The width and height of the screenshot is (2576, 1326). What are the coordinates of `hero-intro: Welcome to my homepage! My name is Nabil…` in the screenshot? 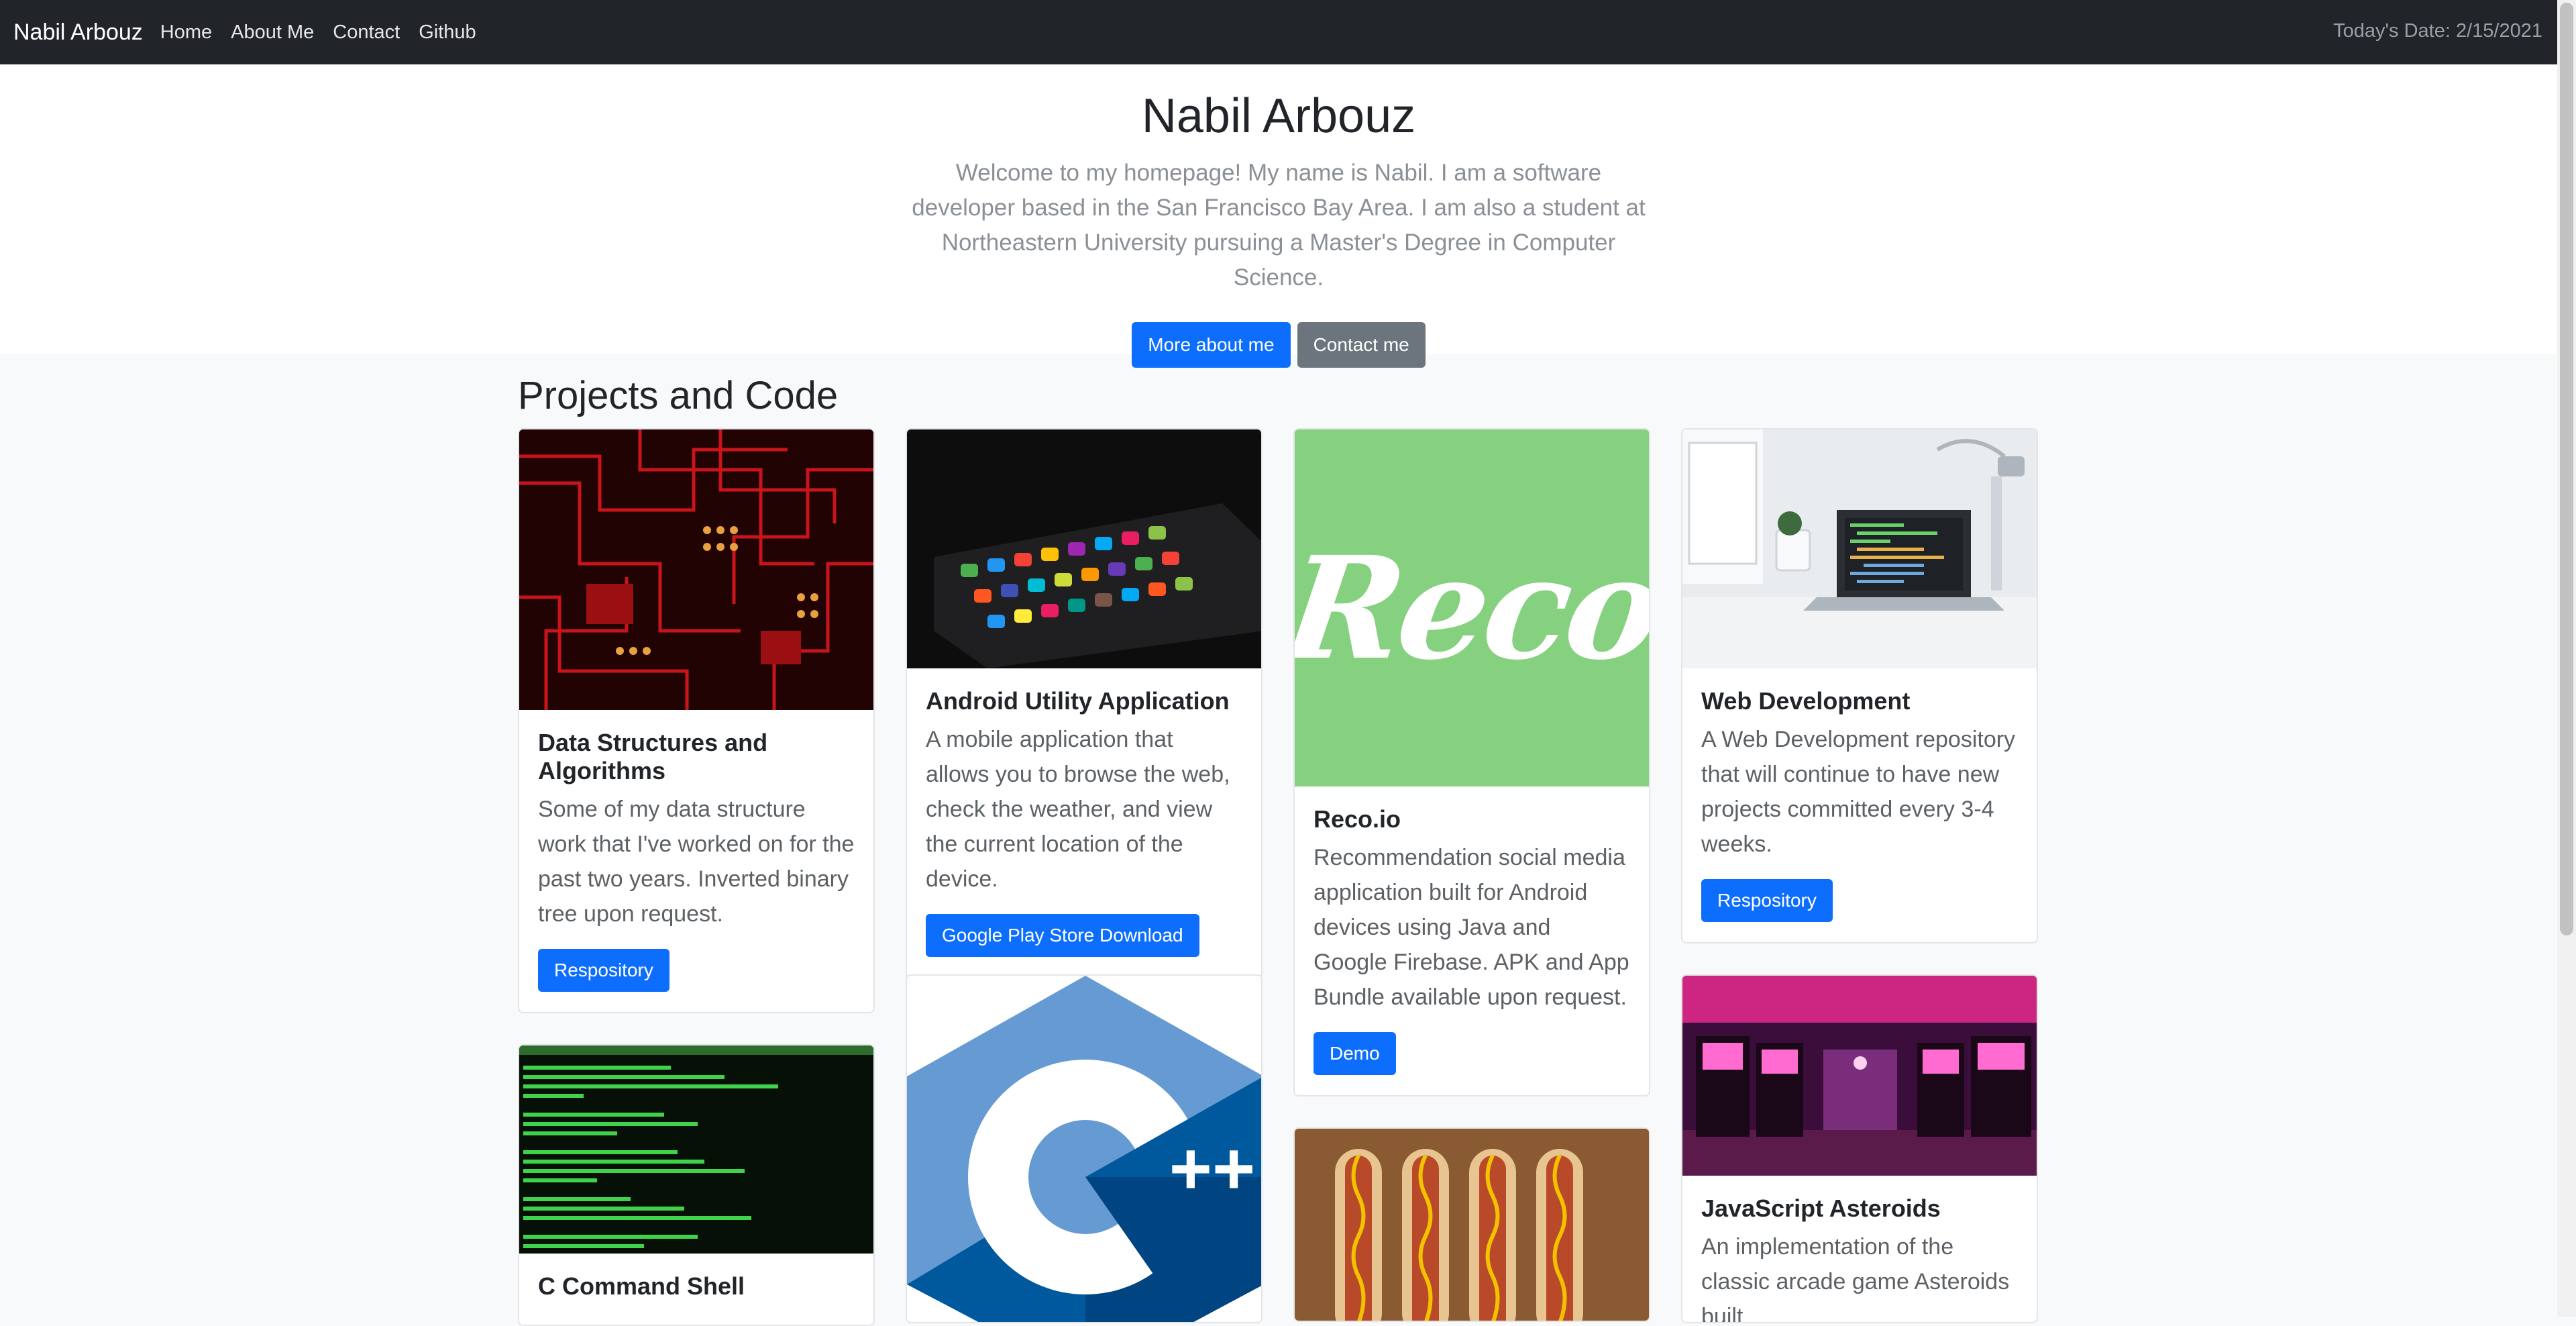 It's located at (1279, 225).